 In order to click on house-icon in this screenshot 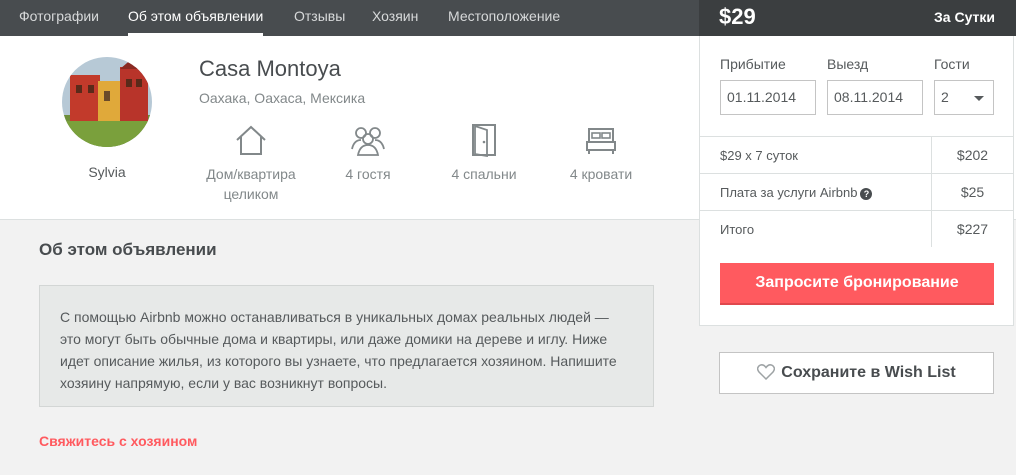, I will do `click(251, 140)`.